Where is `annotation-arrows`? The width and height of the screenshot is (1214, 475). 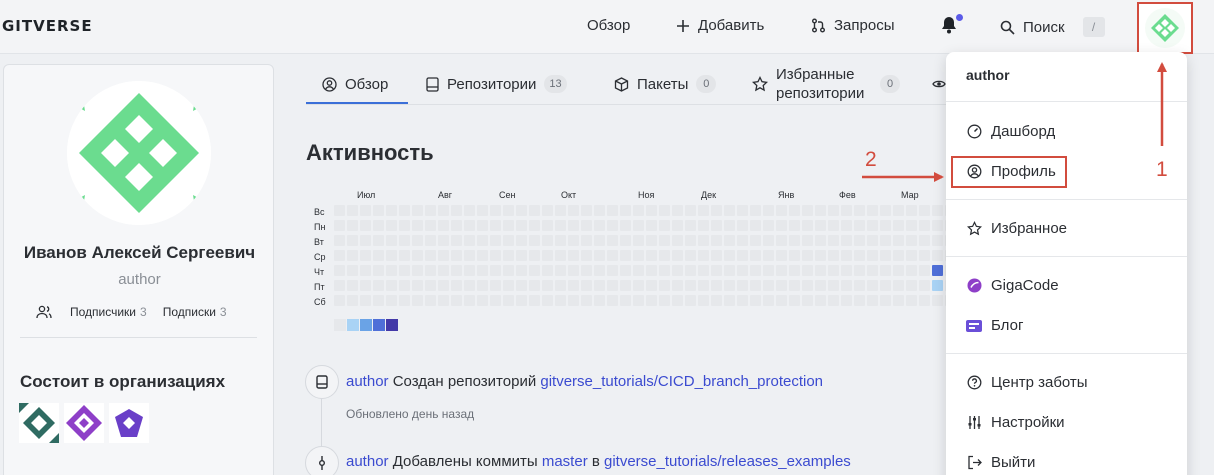
annotation-arrows is located at coordinates (1014, 122).